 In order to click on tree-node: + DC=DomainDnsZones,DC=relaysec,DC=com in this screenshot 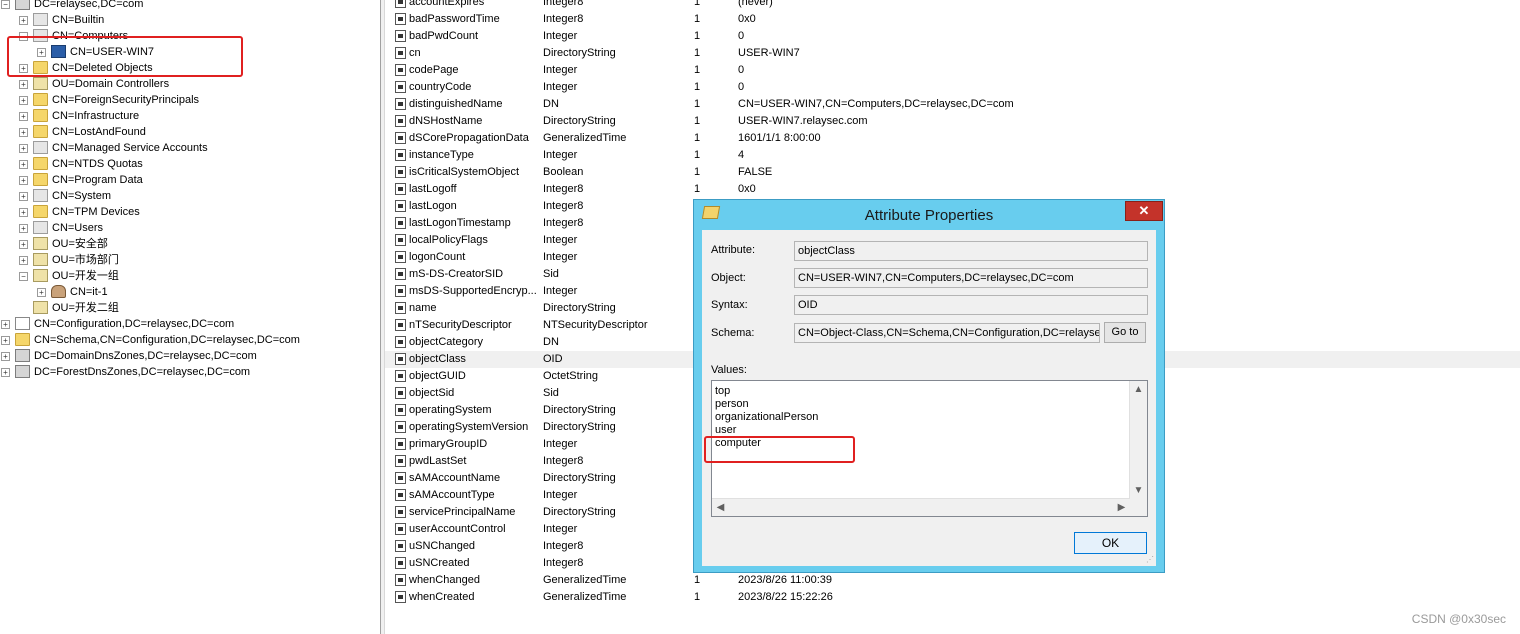, I will do `click(185, 356)`.